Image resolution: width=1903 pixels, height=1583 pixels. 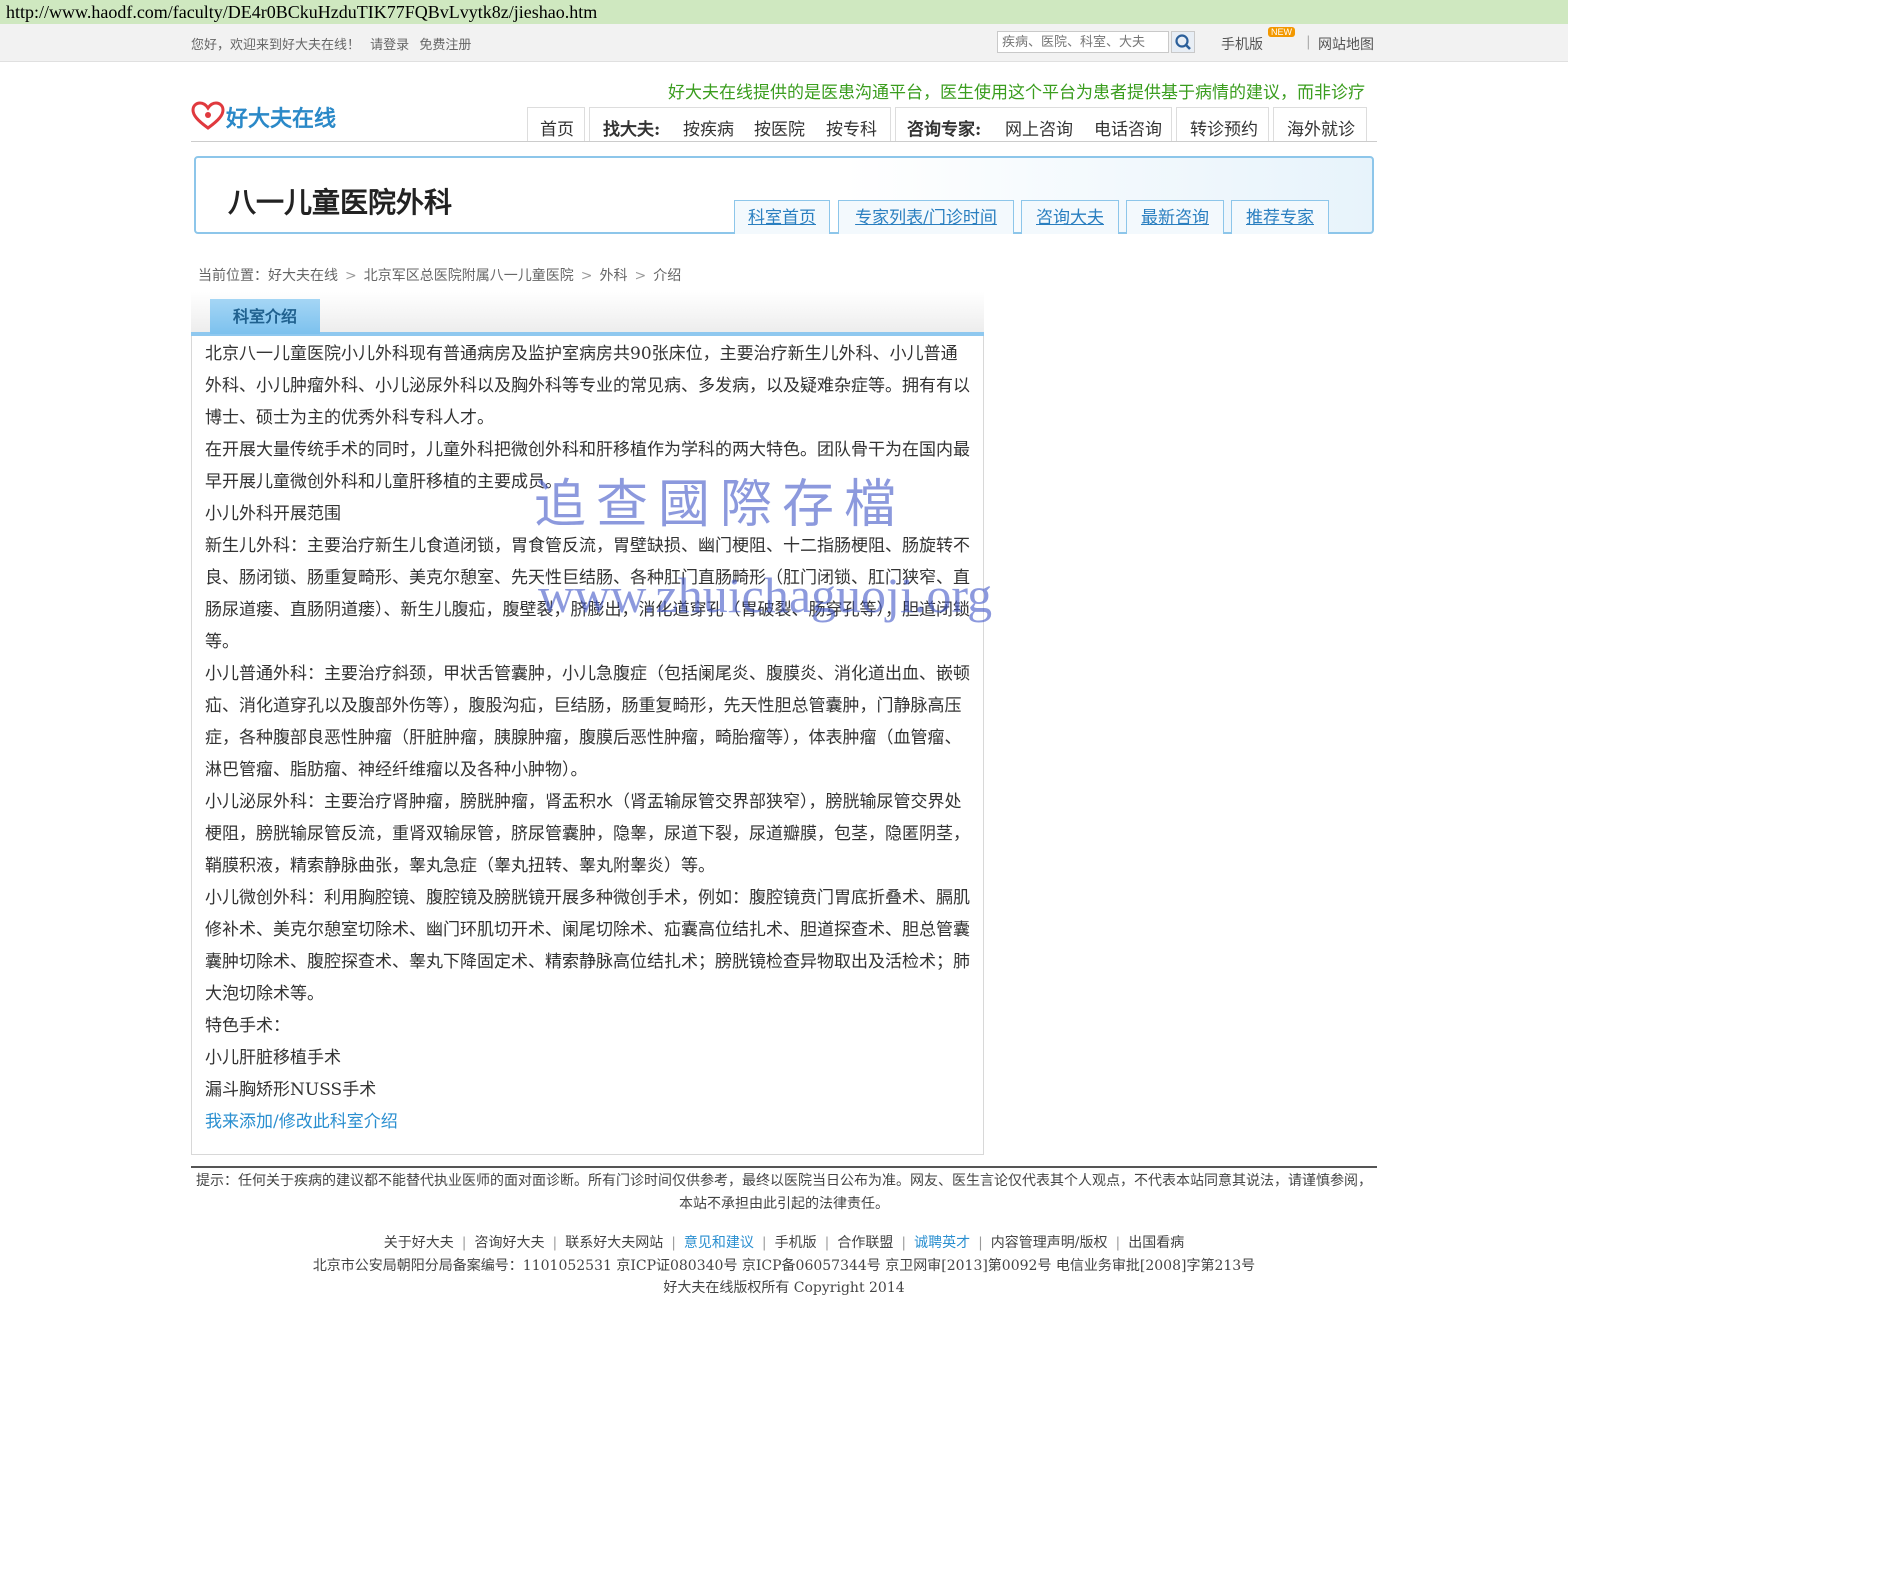 I want to click on nav-by-hospital: 按医院, so click(x=779, y=127).